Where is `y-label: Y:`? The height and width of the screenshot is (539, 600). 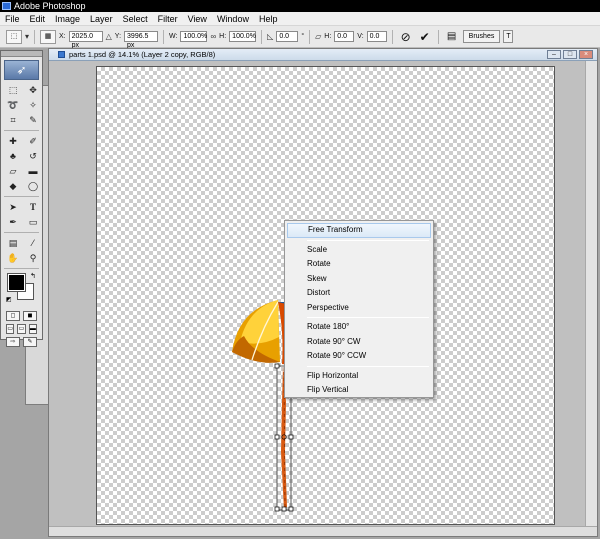 y-label: Y: is located at coordinates (118, 36).